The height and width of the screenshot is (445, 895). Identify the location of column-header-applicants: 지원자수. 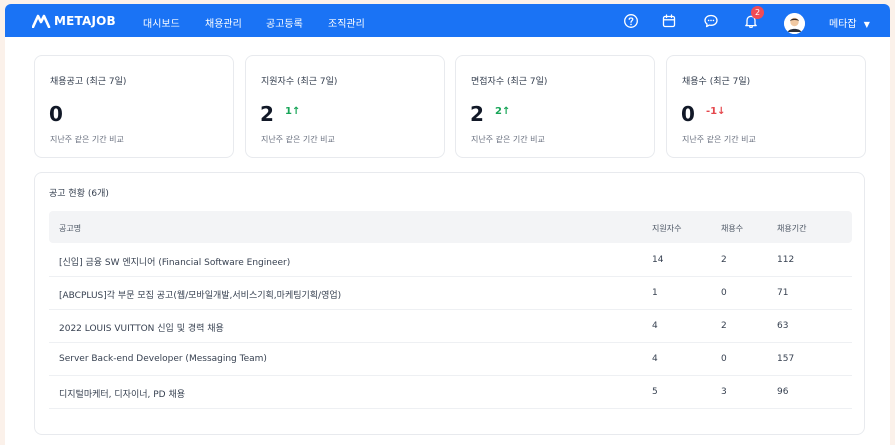
(667, 228).